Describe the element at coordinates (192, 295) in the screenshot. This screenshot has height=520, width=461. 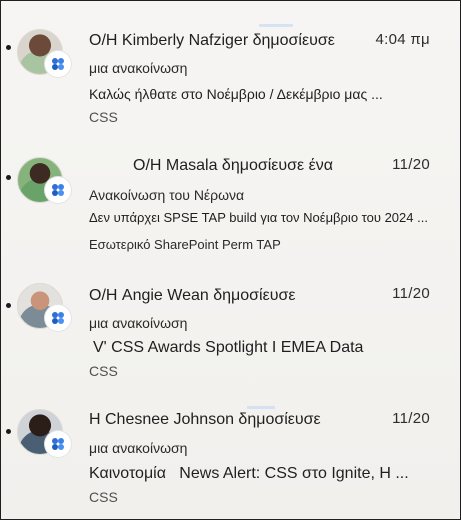
I see `notification-title: Ο/Η Angie Wean δημοσίευσε` at that location.